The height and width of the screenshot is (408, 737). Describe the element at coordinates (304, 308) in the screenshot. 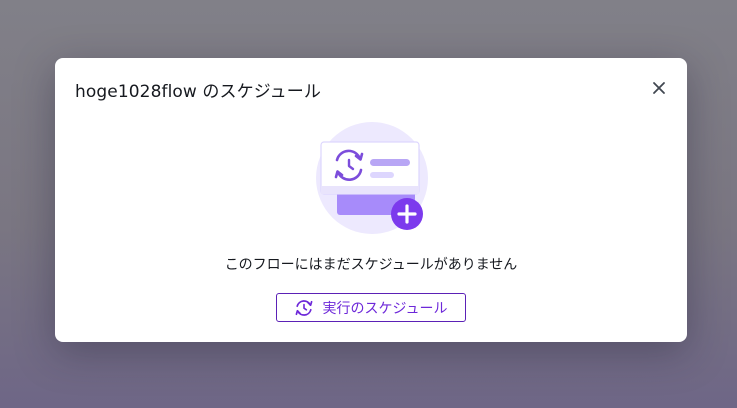

I see `refresh-clock-icon` at that location.